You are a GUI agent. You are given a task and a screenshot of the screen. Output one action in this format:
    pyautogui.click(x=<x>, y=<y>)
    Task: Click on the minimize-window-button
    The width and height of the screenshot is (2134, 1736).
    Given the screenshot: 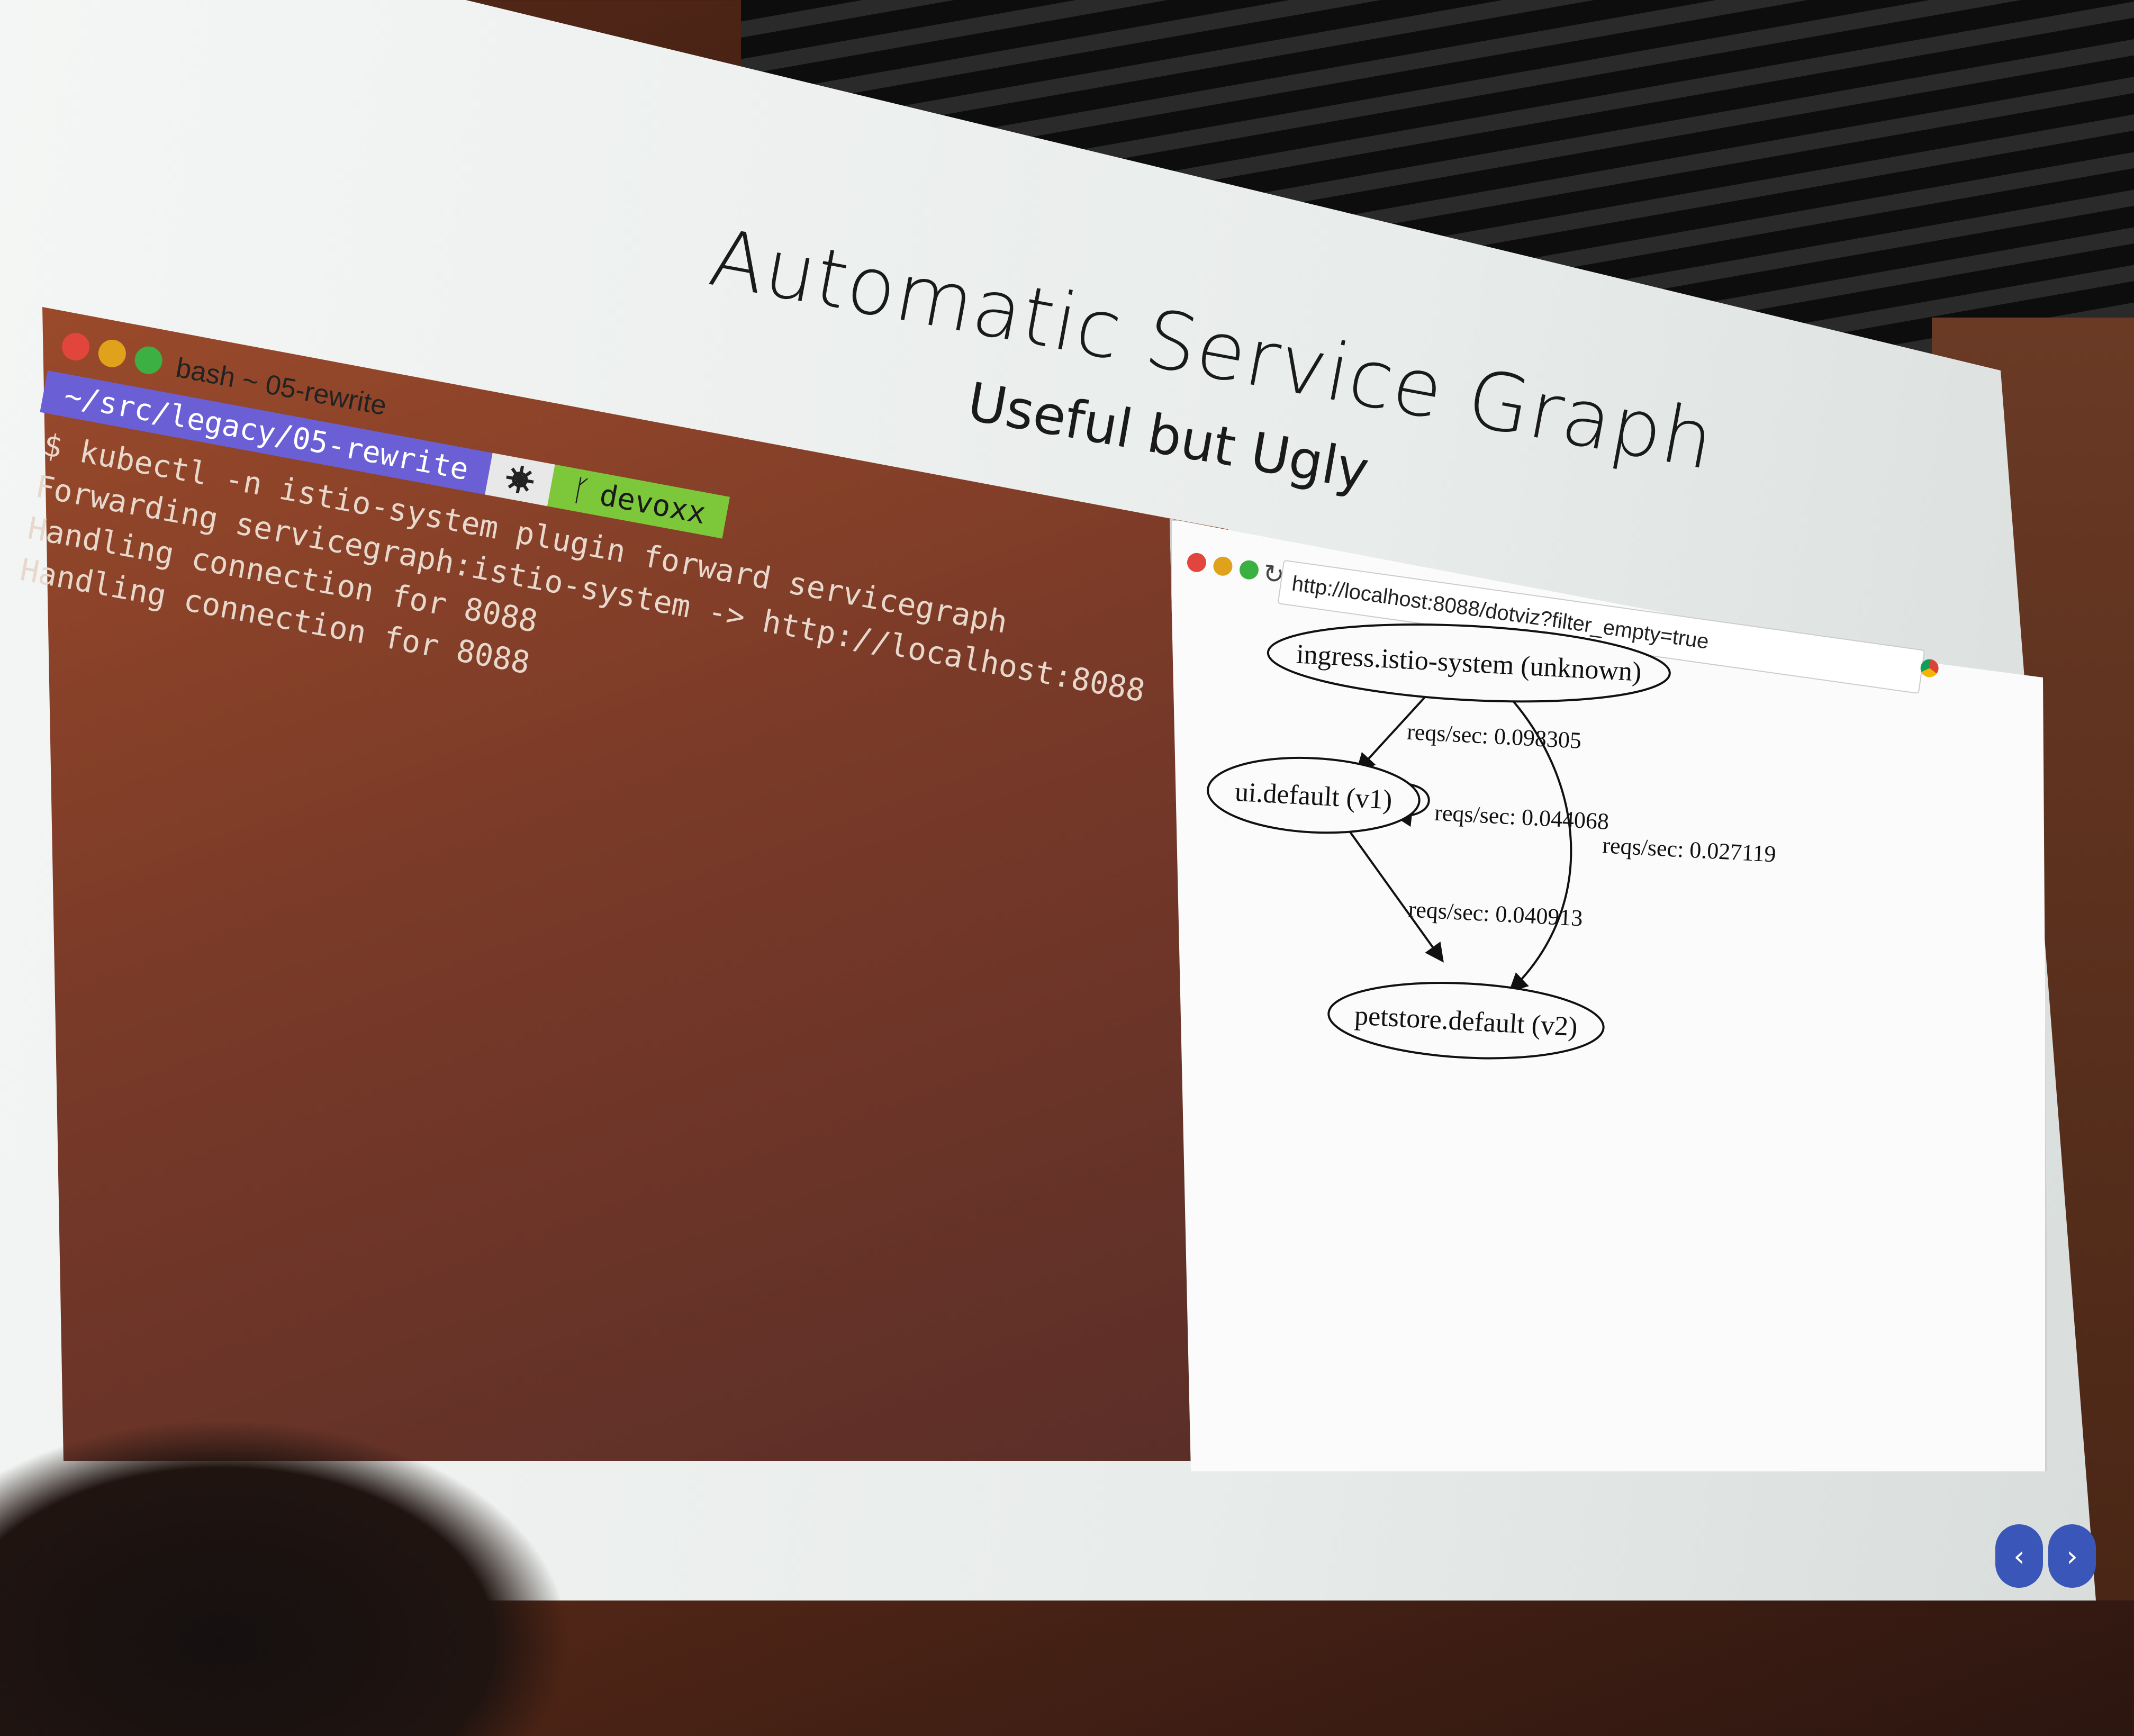 What is the action you would take?
    pyautogui.click(x=112, y=353)
    